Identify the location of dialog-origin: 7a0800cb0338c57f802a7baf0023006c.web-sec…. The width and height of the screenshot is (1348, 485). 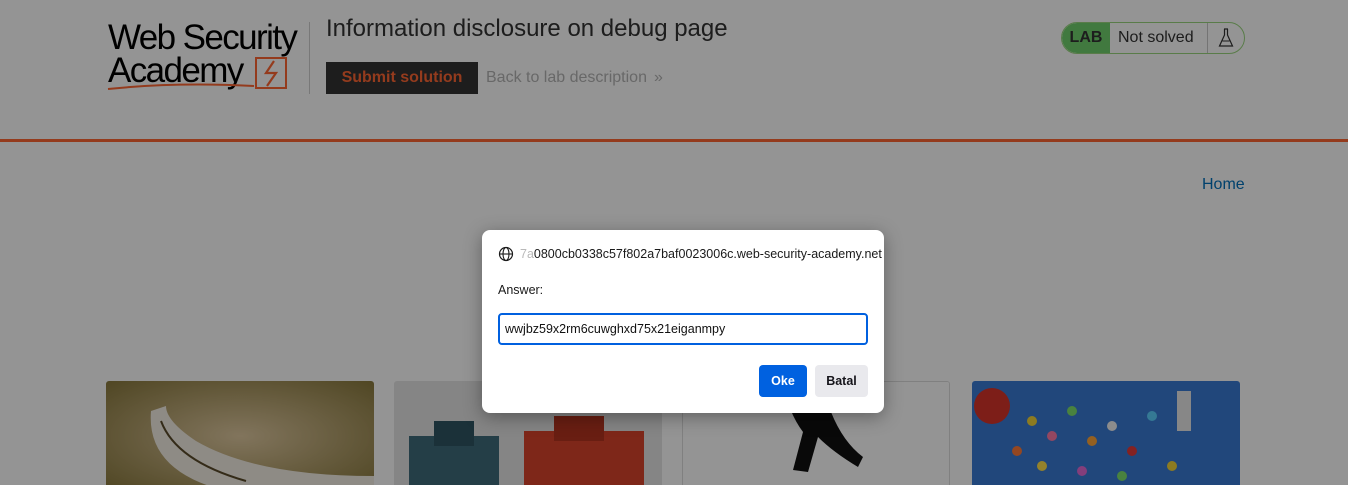
(690, 254).